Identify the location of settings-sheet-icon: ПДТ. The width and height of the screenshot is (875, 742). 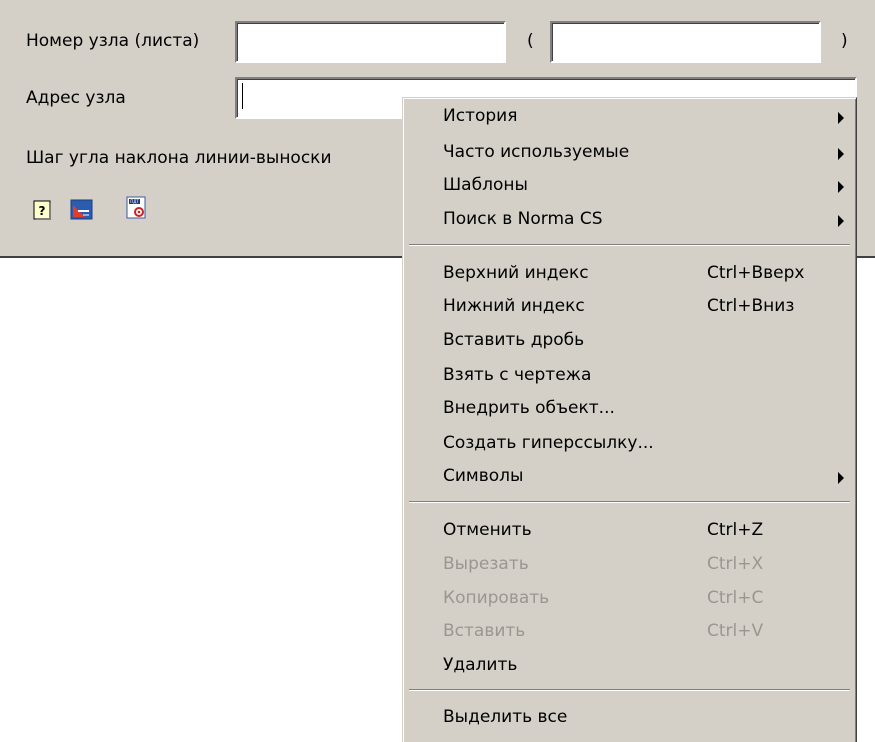
(136, 207).